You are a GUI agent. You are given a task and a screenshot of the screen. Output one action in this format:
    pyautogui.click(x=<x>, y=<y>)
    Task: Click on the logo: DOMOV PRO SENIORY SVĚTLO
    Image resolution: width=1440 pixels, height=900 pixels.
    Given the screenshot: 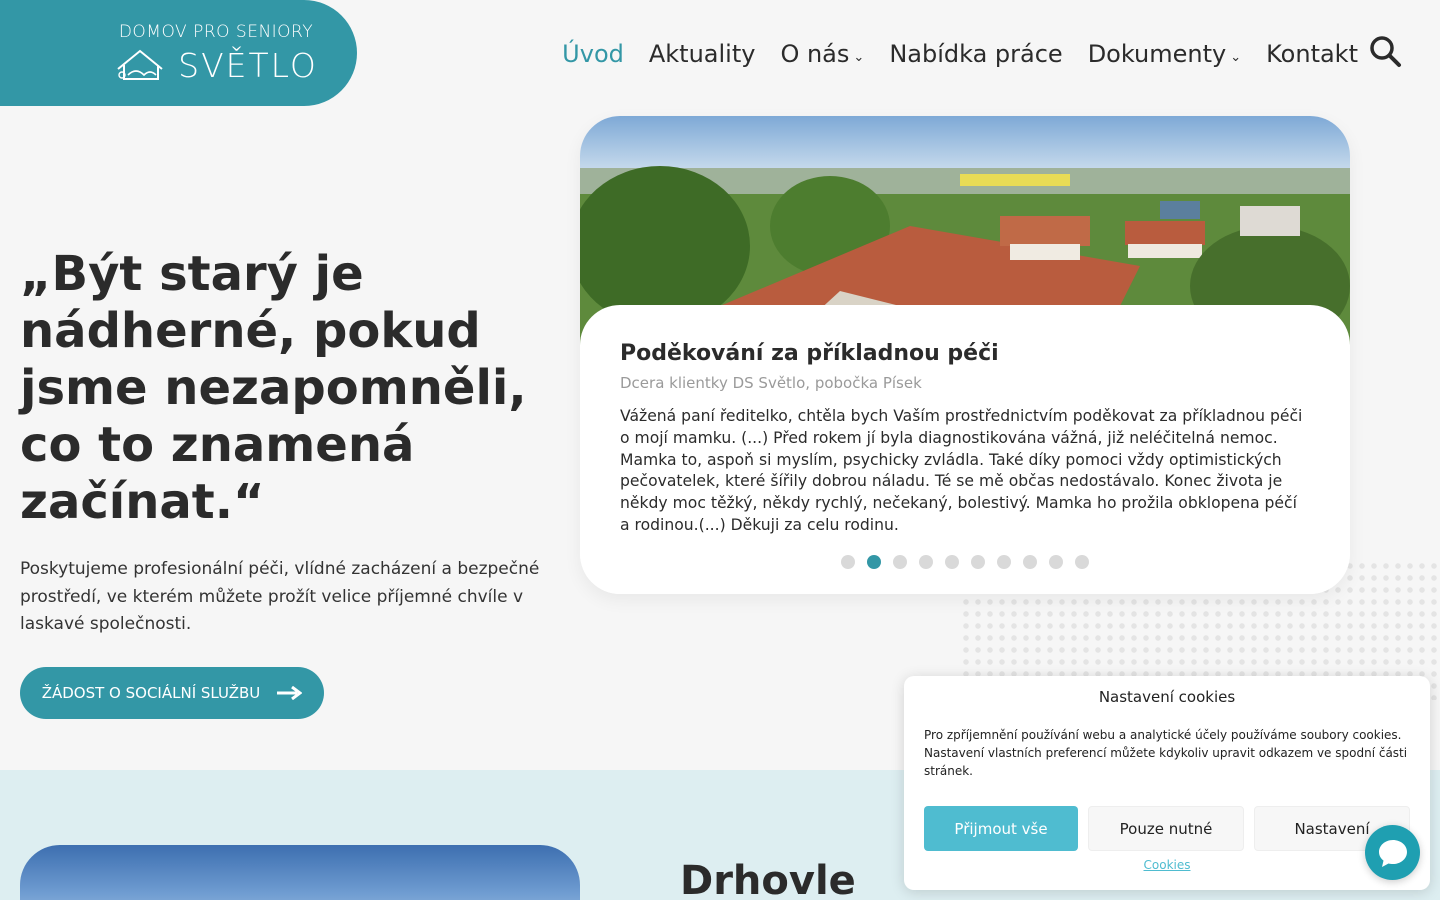 What is the action you would take?
    pyautogui.click(x=178, y=53)
    